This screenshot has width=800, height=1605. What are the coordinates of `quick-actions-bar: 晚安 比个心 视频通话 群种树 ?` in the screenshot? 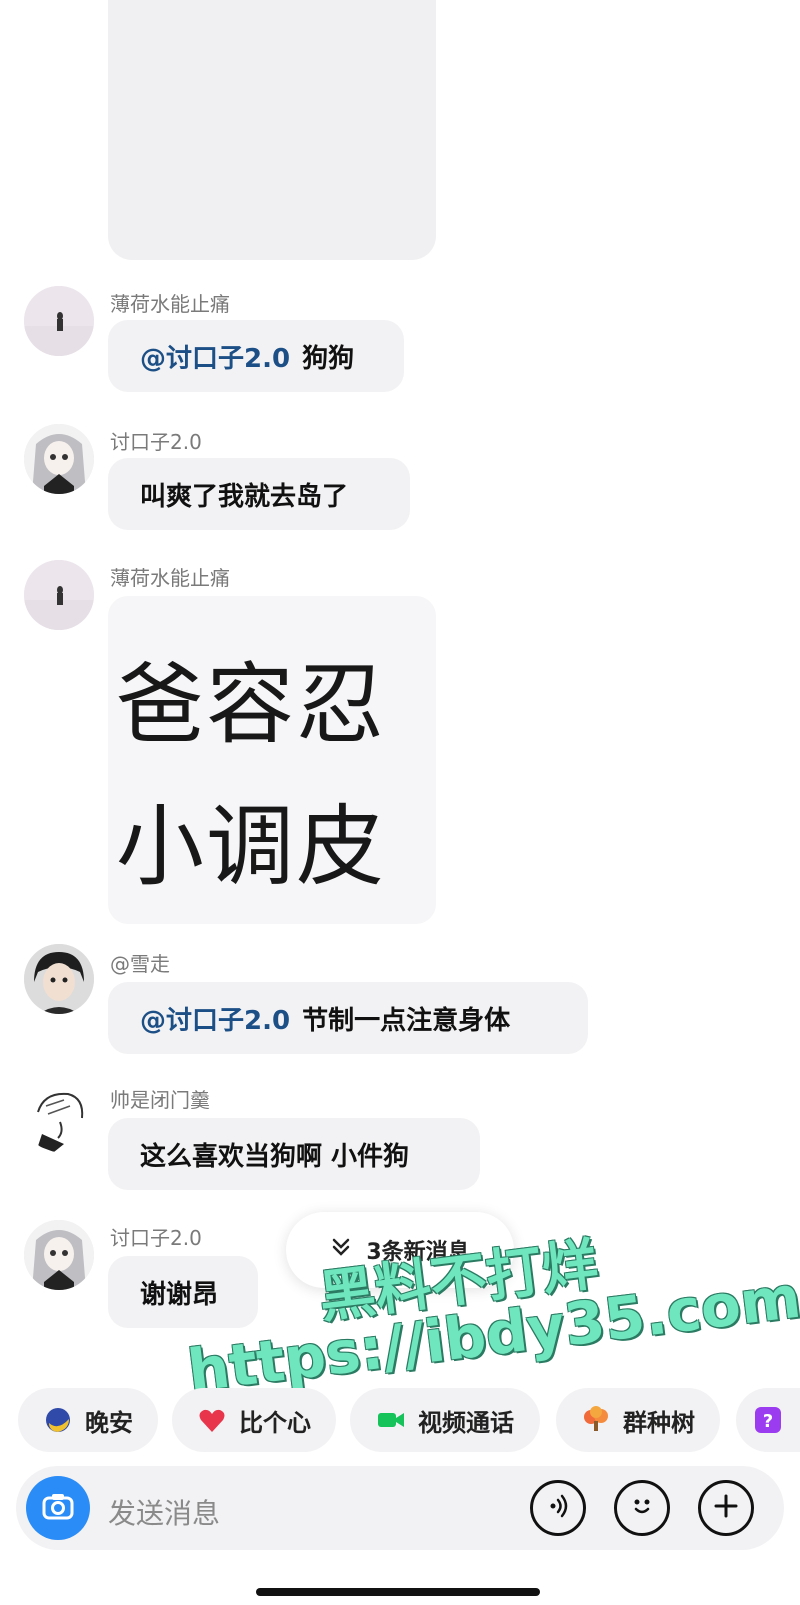 It's located at (400, 1420).